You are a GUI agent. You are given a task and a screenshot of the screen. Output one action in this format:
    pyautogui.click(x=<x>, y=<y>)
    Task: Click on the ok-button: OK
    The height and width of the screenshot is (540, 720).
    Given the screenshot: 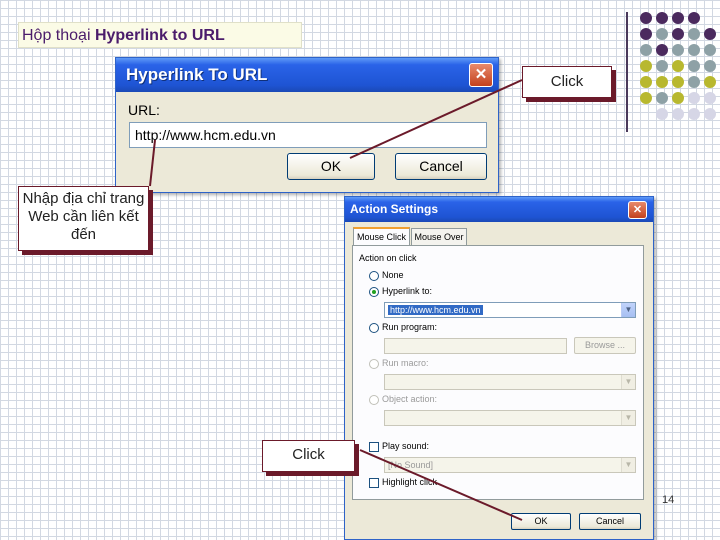 What is the action you would take?
    pyautogui.click(x=331, y=166)
    